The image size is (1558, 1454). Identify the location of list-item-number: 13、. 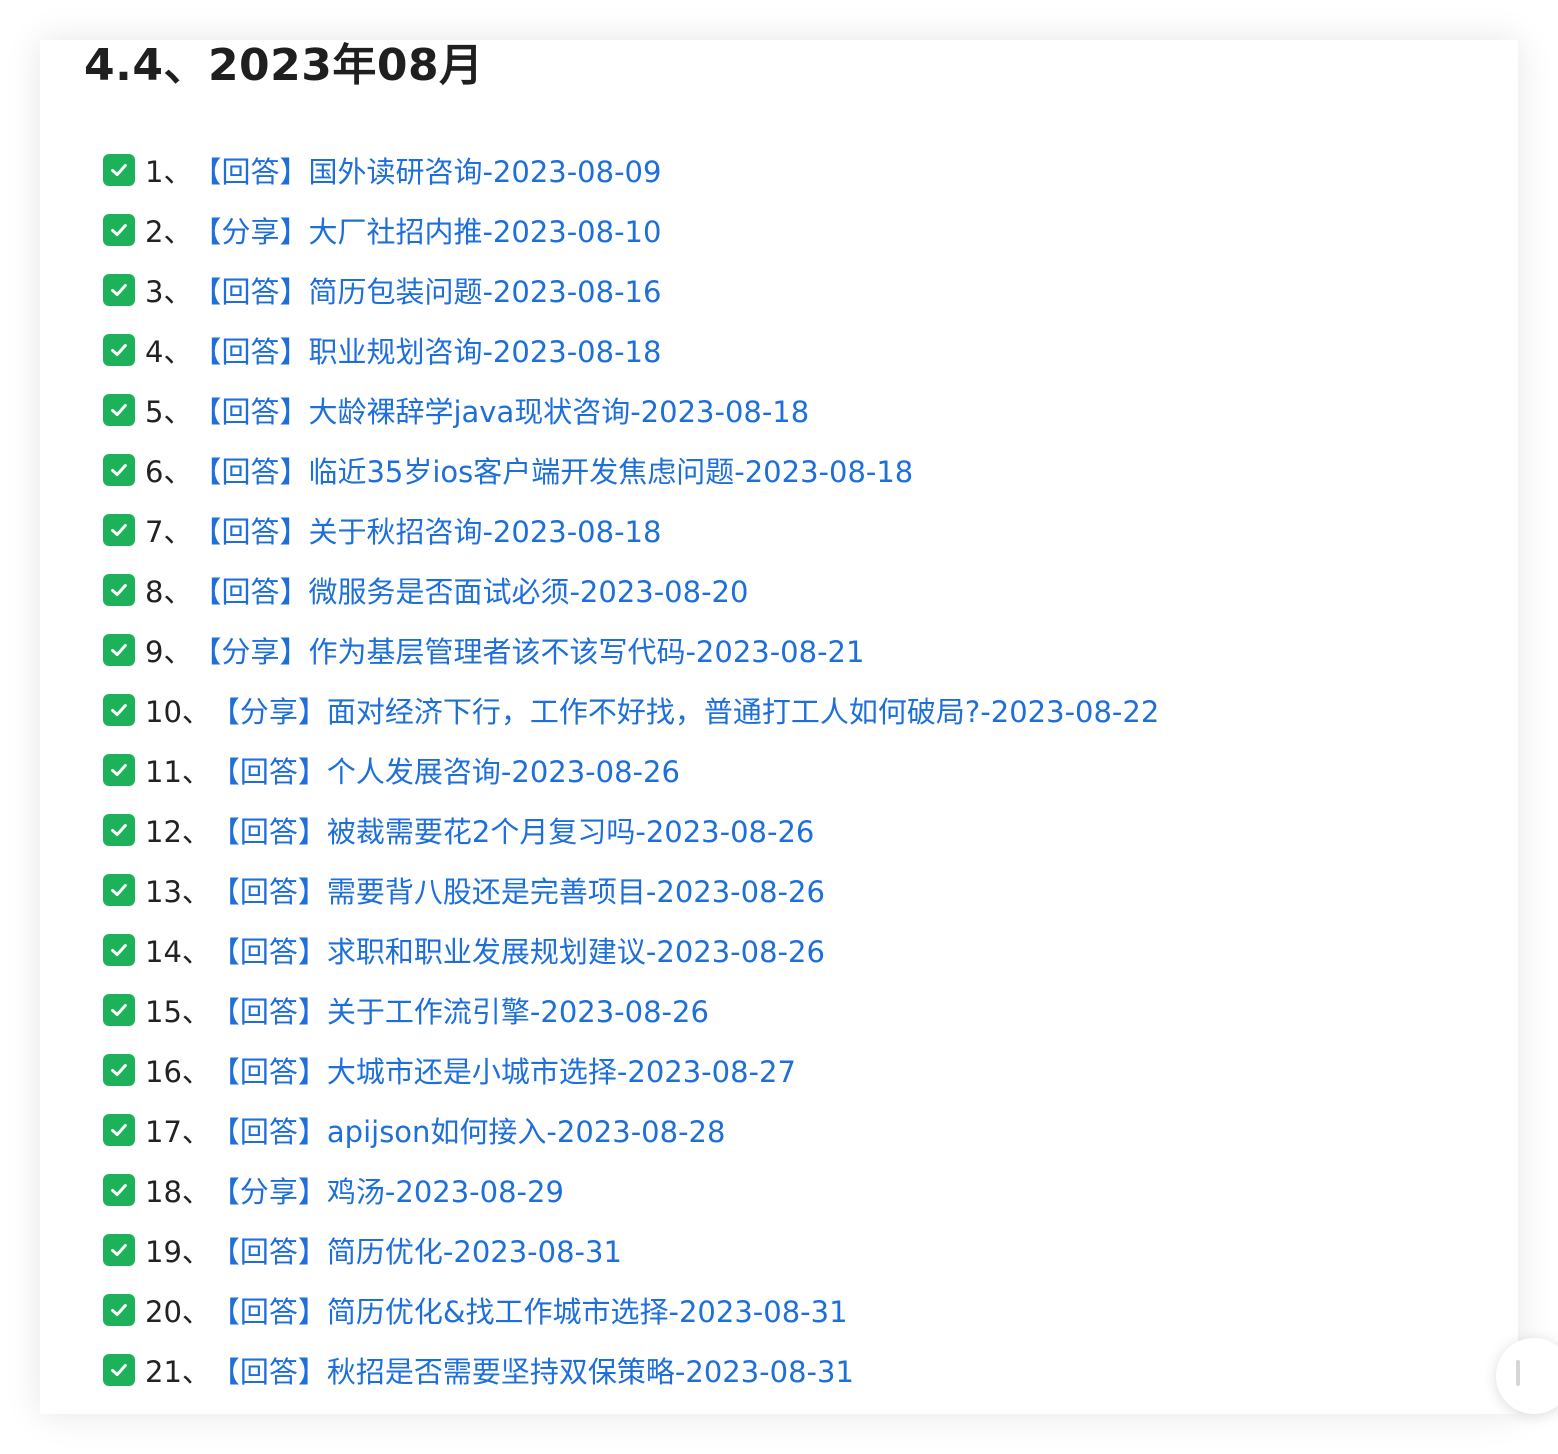
(178, 892).